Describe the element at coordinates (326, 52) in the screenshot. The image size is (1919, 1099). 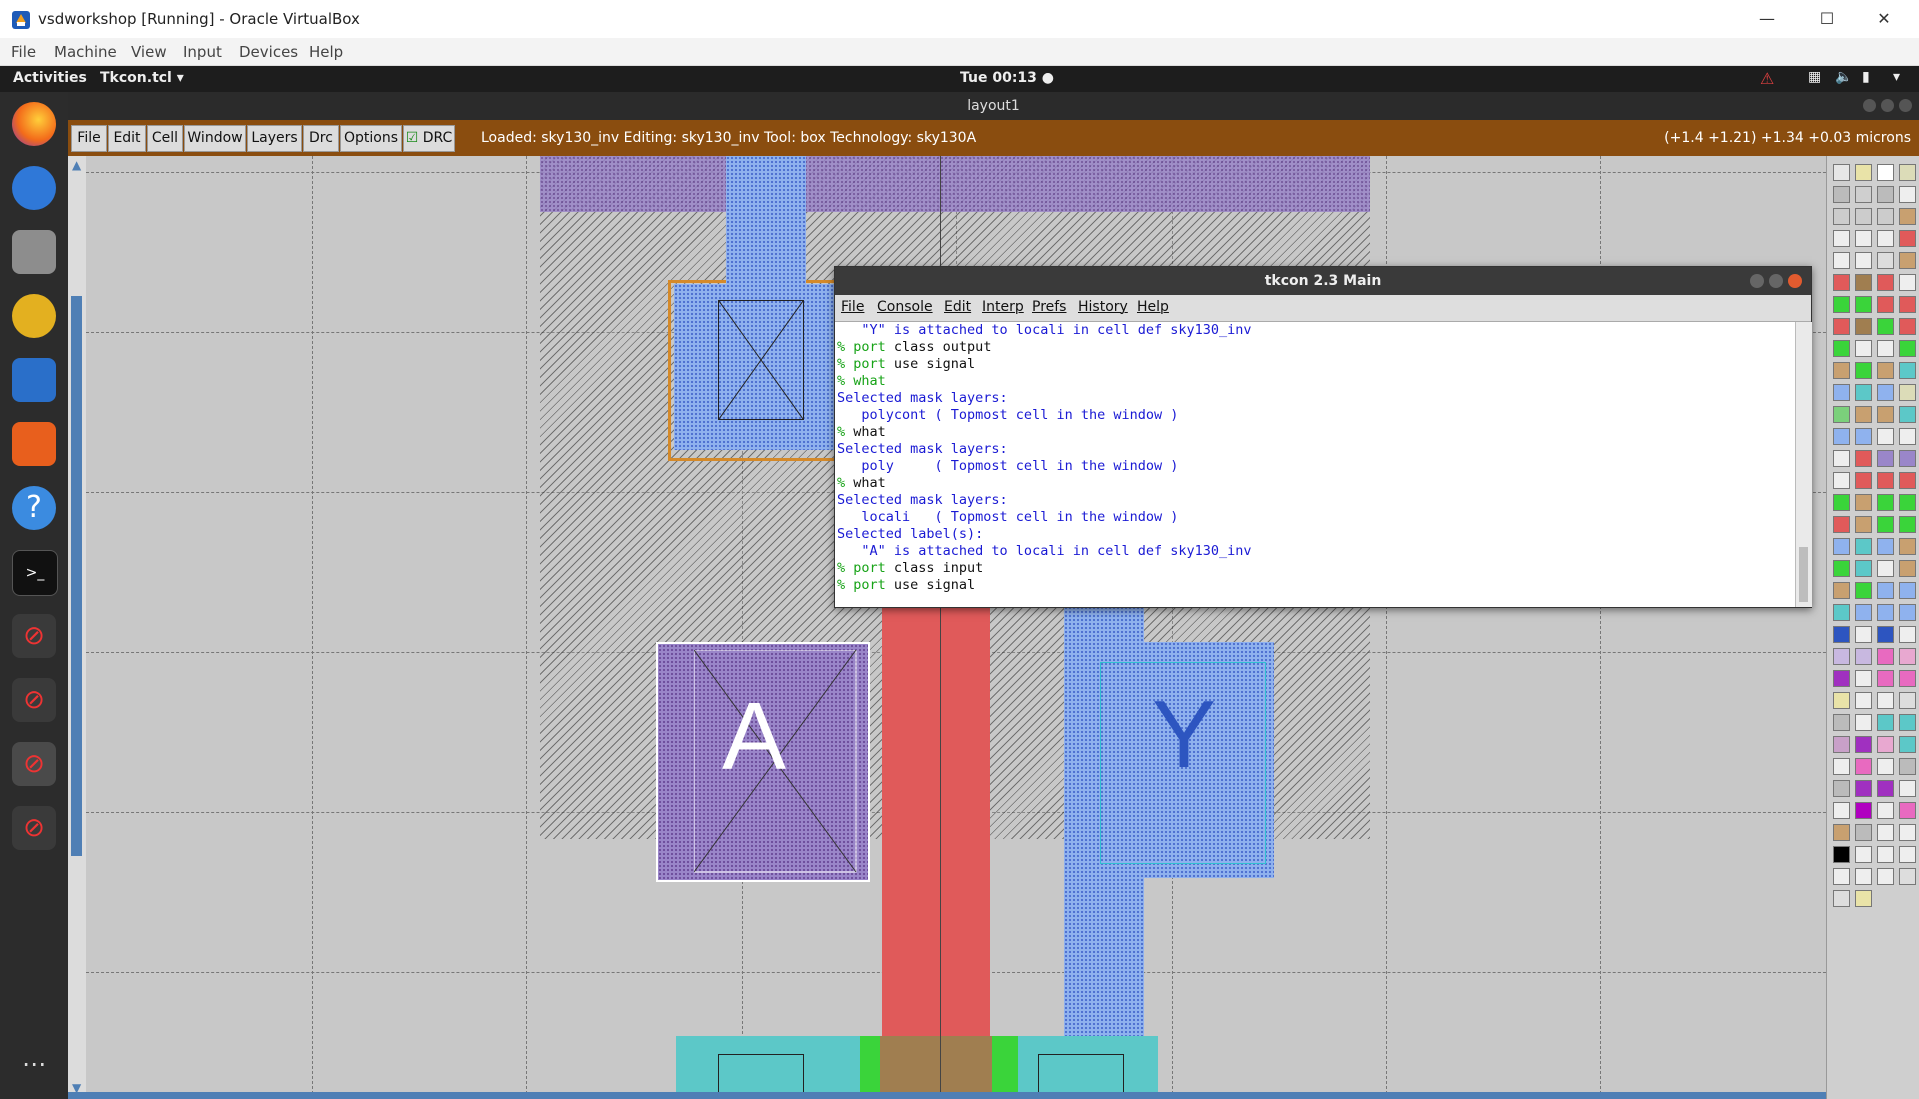
I see `menu-help: Help` at that location.